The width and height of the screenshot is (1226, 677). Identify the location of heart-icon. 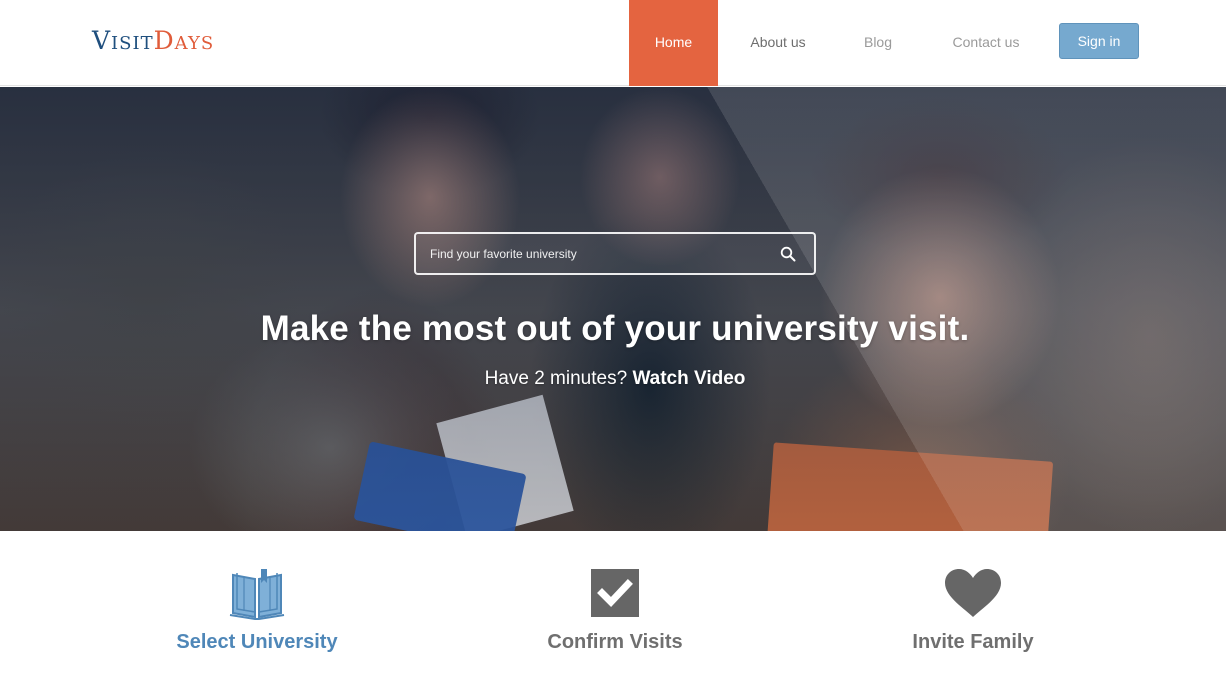
(973, 593).